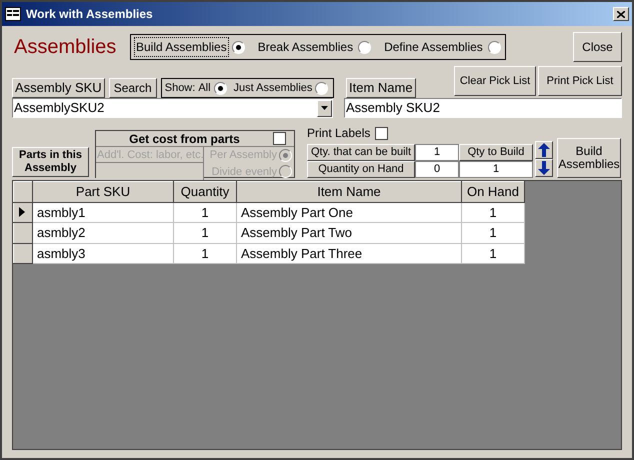  What do you see at coordinates (89, 14) in the screenshot?
I see `window-title: Work with Assemblies` at bounding box center [89, 14].